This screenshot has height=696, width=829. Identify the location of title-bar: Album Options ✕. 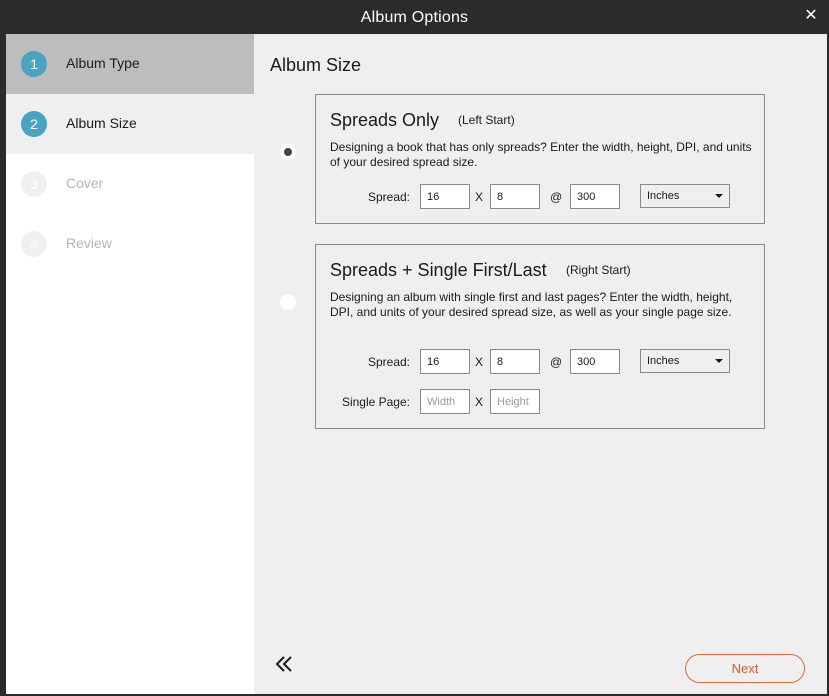
(414, 17).